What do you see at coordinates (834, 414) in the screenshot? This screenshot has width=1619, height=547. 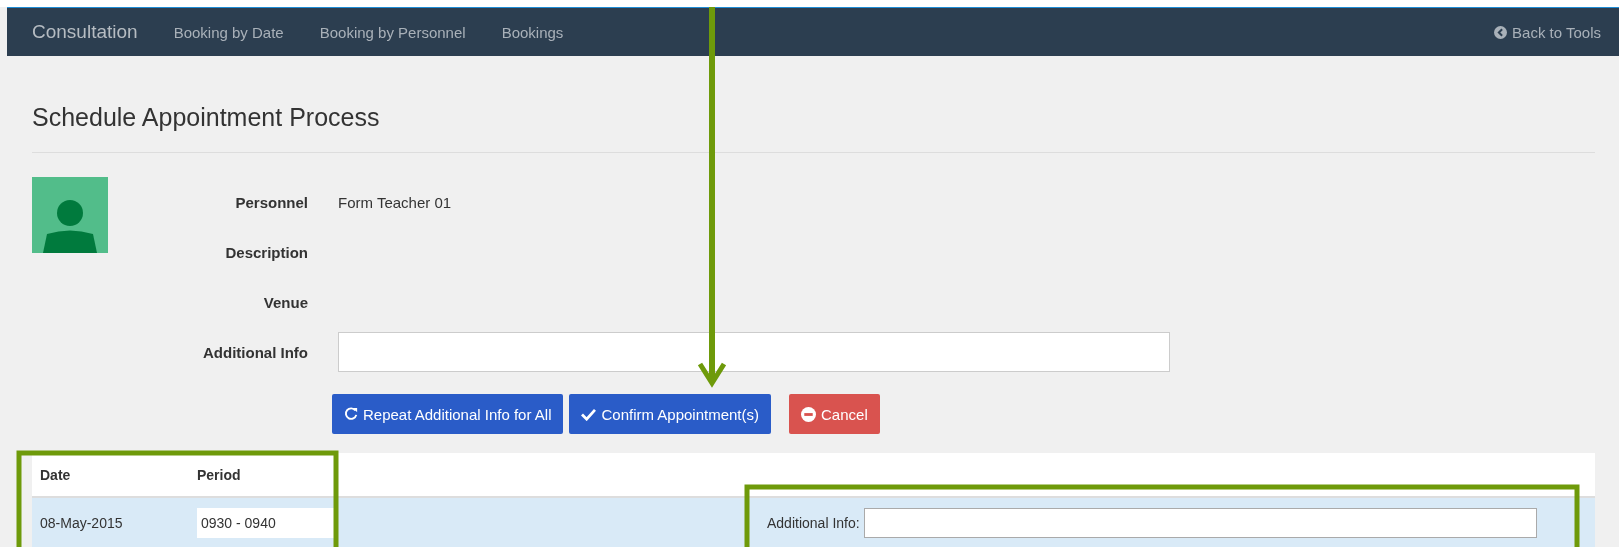 I see `cancel-button: Cancel` at bounding box center [834, 414].